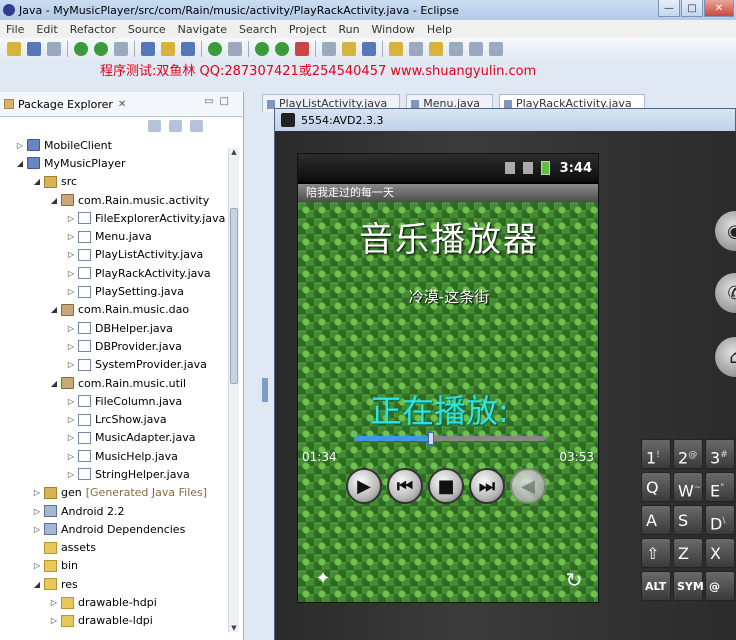 This screenshot has height=640, width=736. What do you see at coordinates (101, 49) in the screenshot?
I see `avd-manager-icon` at bounding box center [101, 49].